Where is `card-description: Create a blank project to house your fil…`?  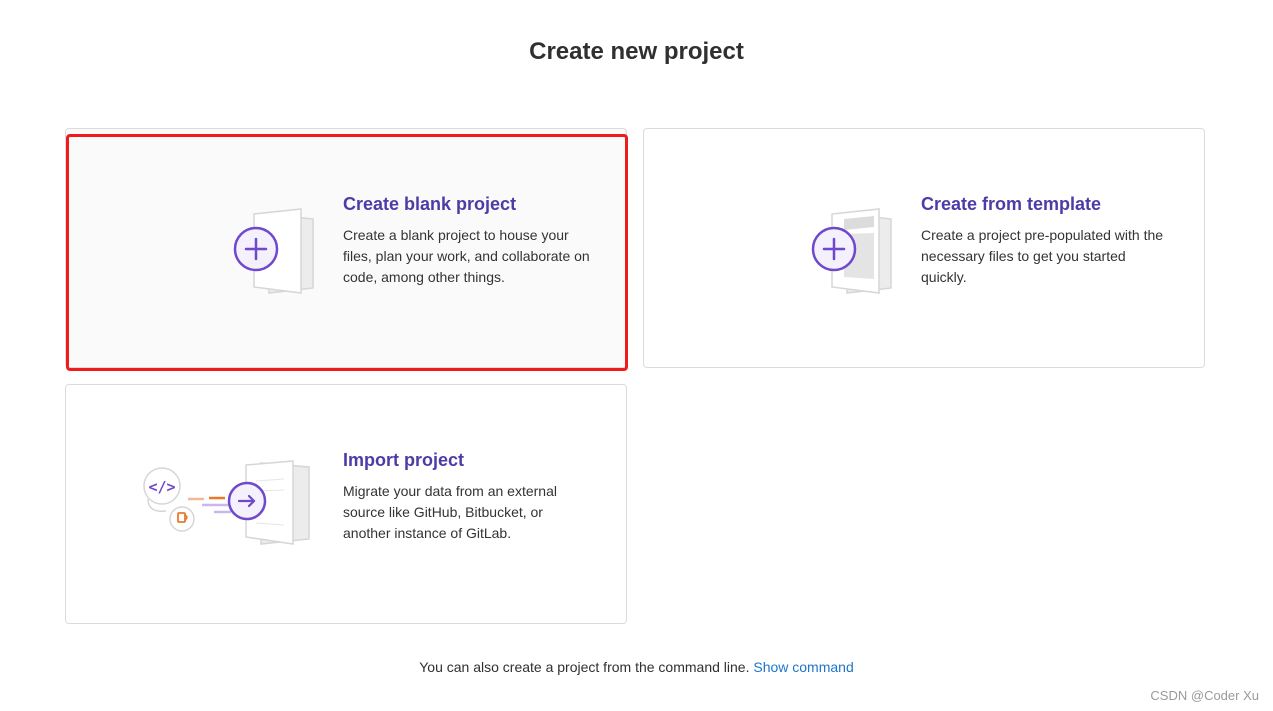
card-description: Create a blank project to house your fil… is located at coordinates (466, 256).